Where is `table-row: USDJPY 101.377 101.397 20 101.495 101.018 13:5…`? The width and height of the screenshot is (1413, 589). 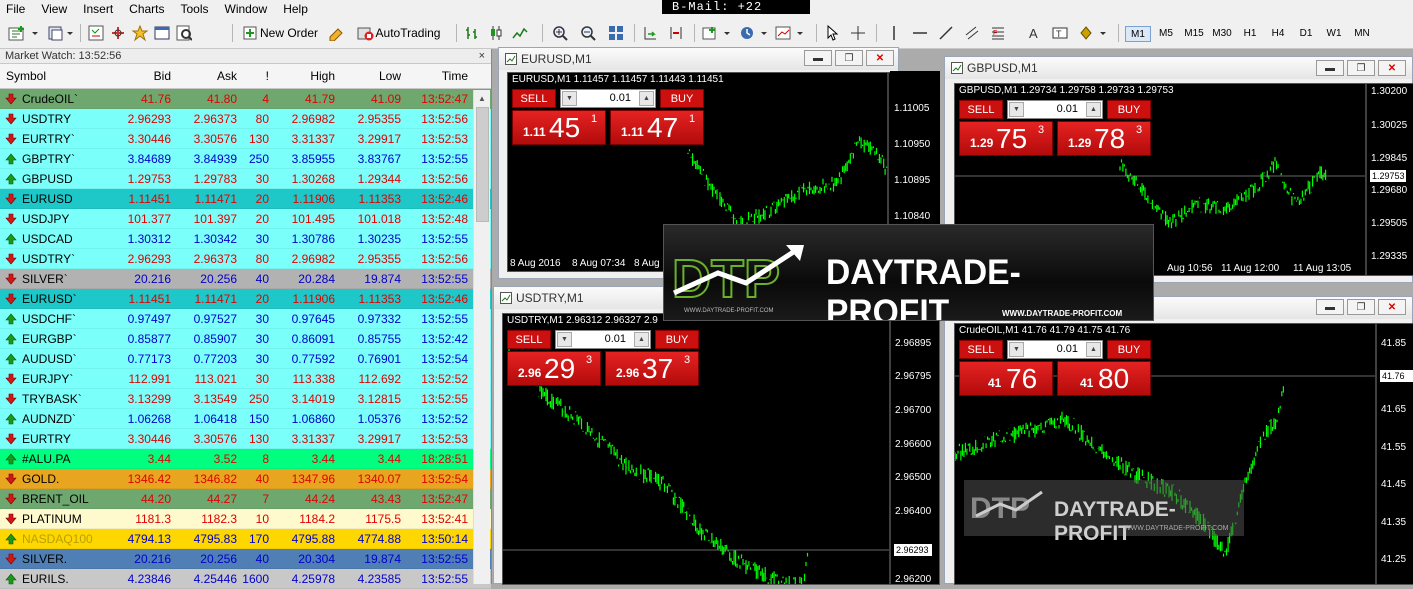
table-row: USDJPY 101.377 101.397 20 101.495 101.018 13:5… is located at coordinates (245, 219).